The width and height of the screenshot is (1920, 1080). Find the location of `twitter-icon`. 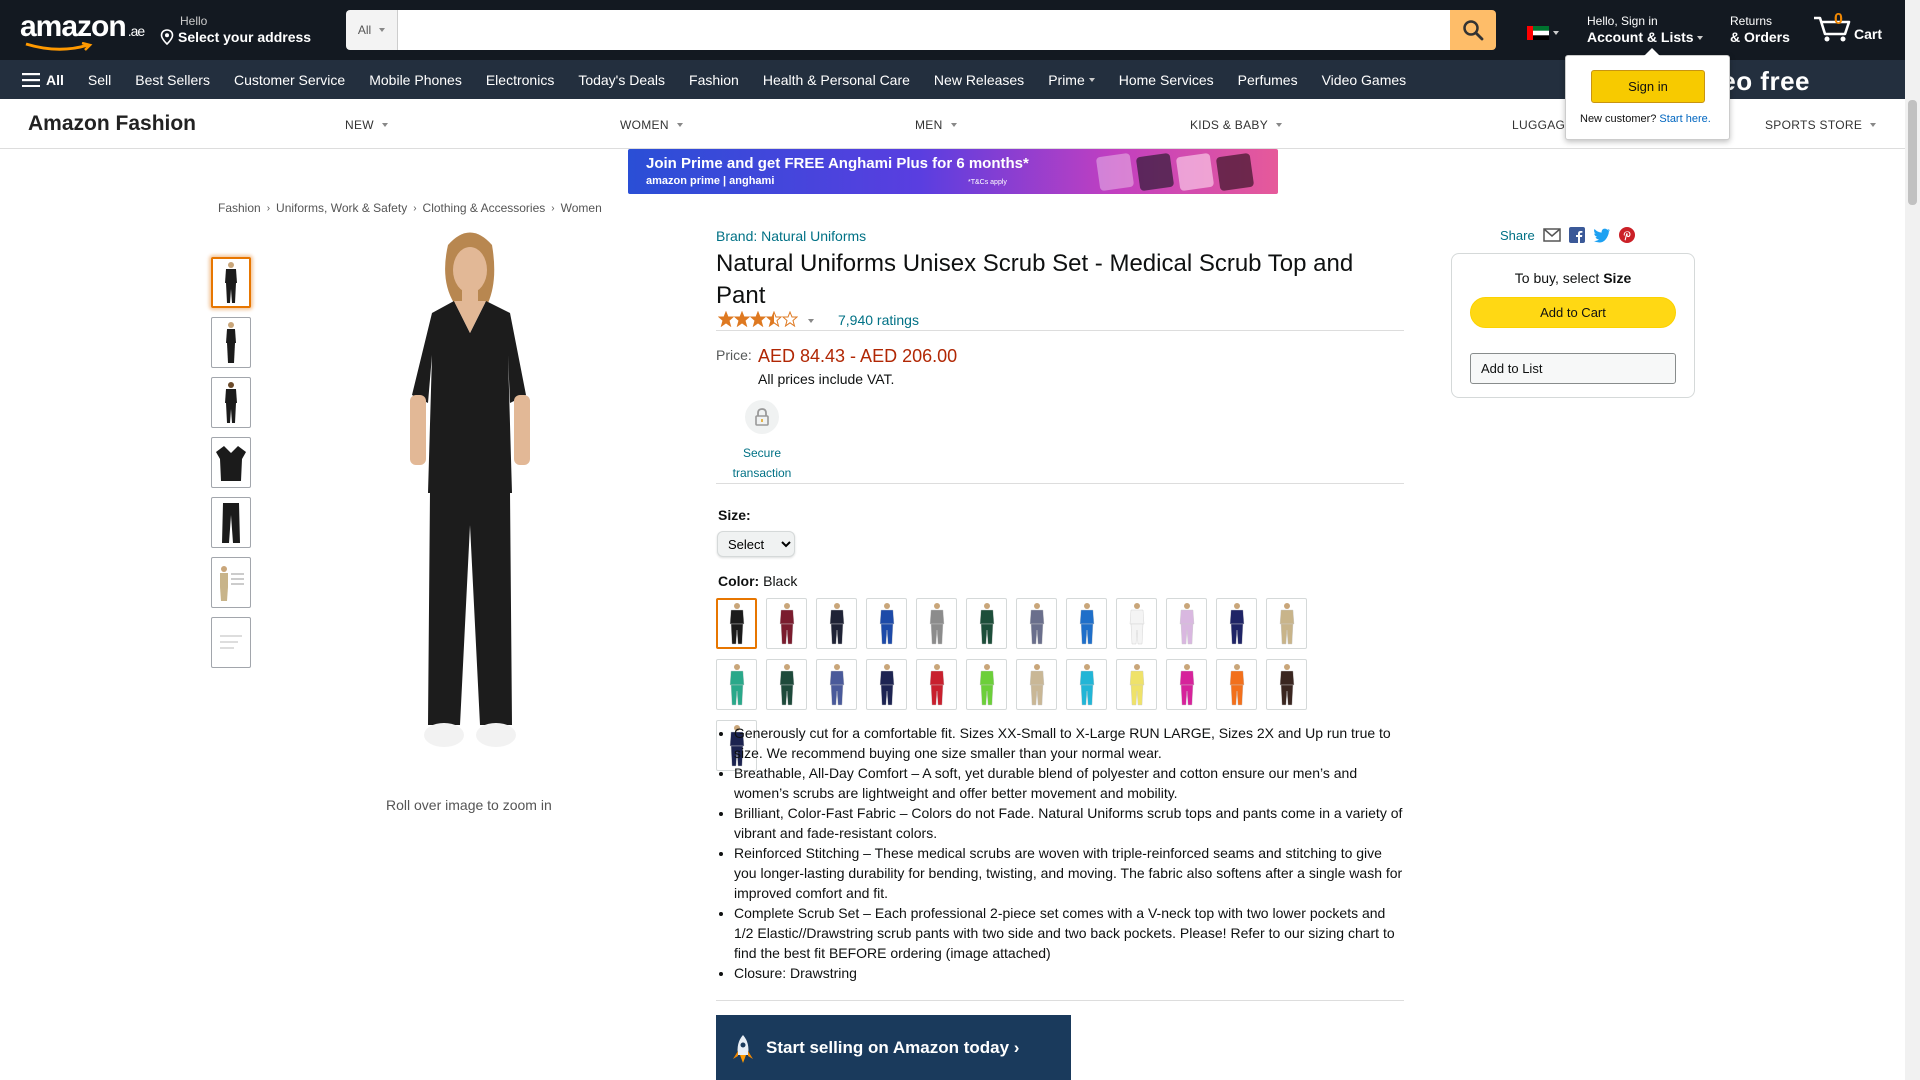

twitter-icon is located at coordinates (1602, 235).